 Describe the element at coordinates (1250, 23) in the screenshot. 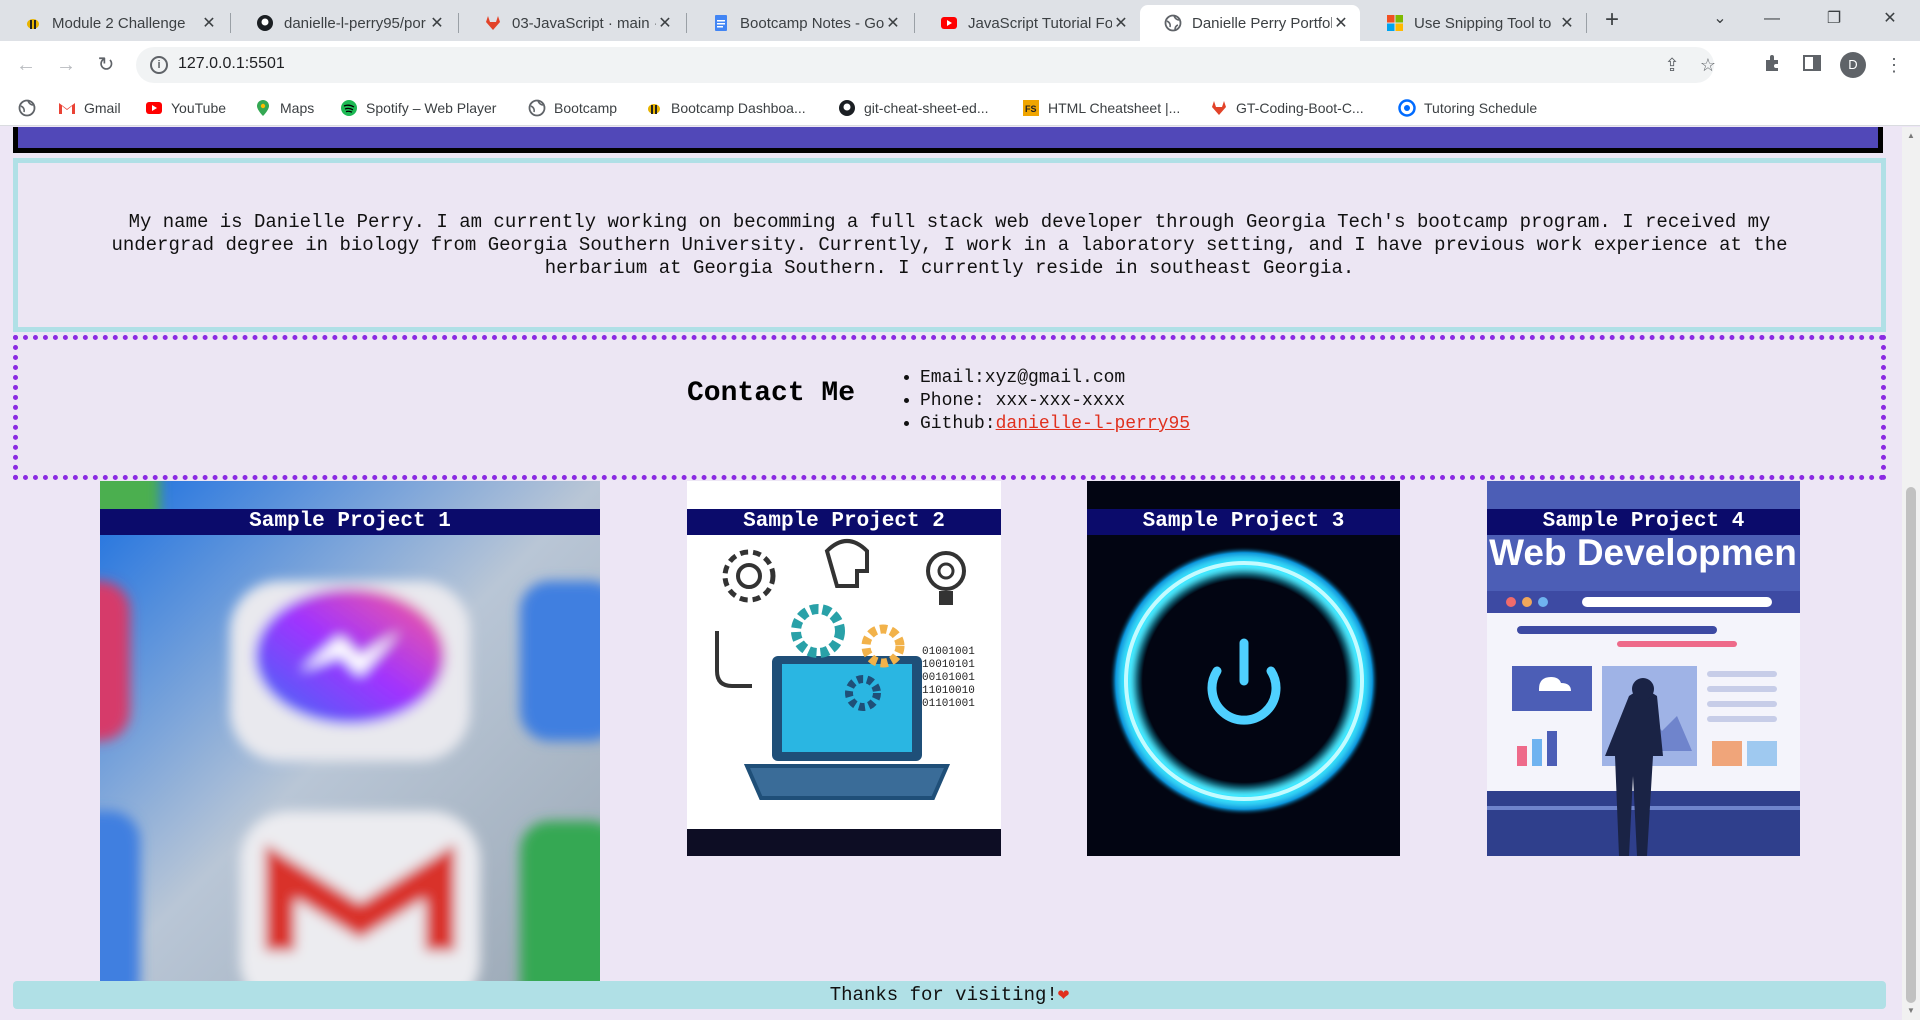

I see `tab-danielle-perry-portfolio: Danielle Perry Portfoli ✕` at that location.